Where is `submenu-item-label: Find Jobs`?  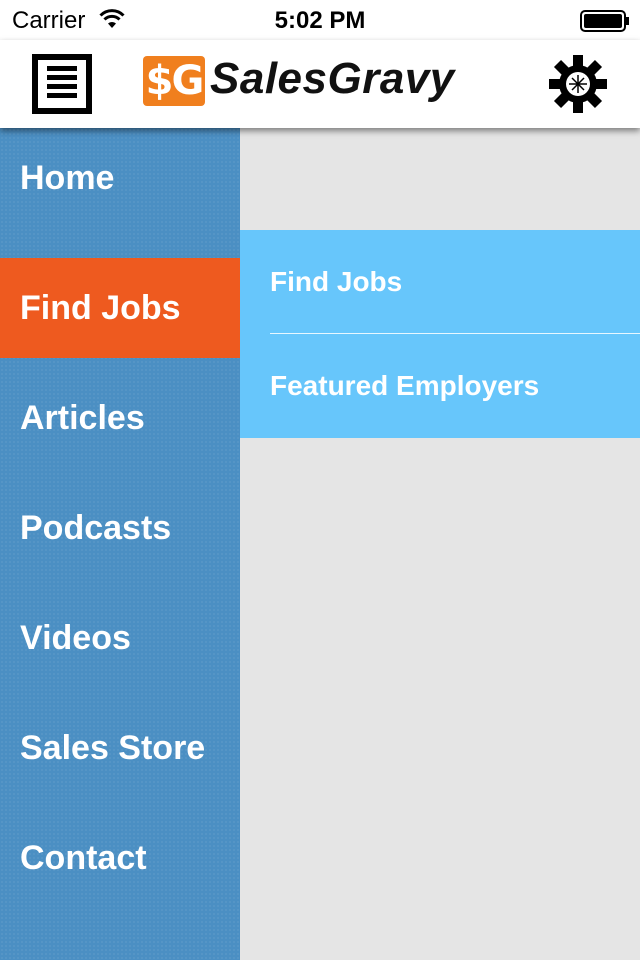
submenu-item-label: Find Jobs is located at coordinates (336, 281).